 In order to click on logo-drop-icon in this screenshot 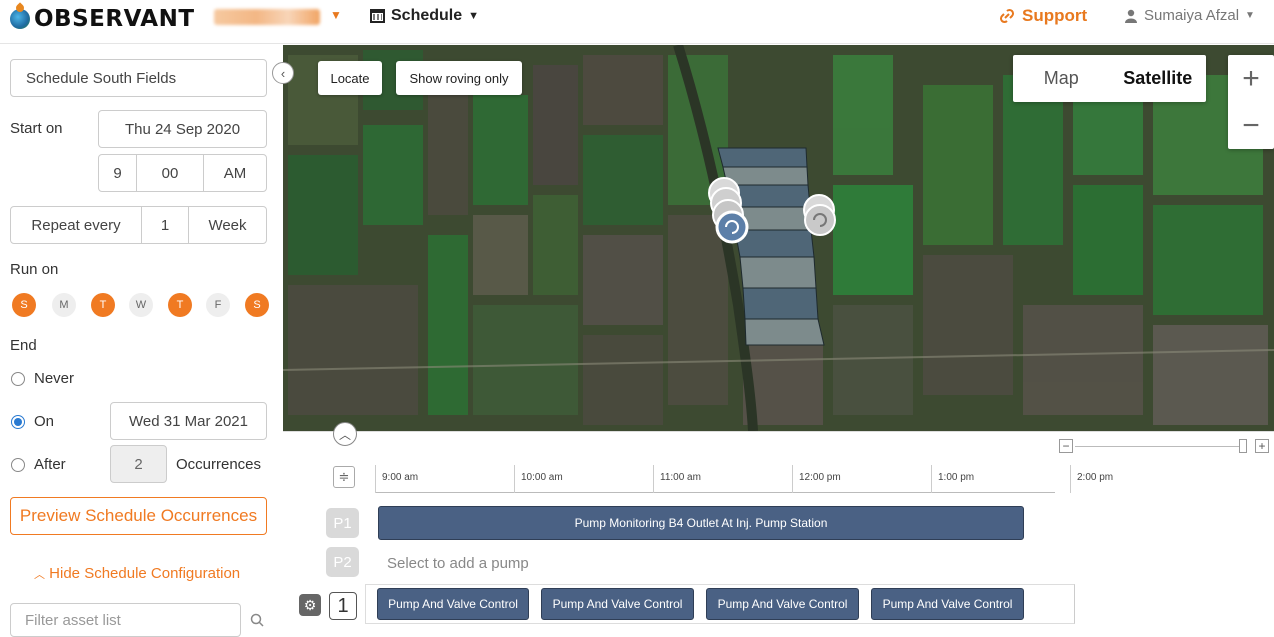, I will do `click(20, 19)`.